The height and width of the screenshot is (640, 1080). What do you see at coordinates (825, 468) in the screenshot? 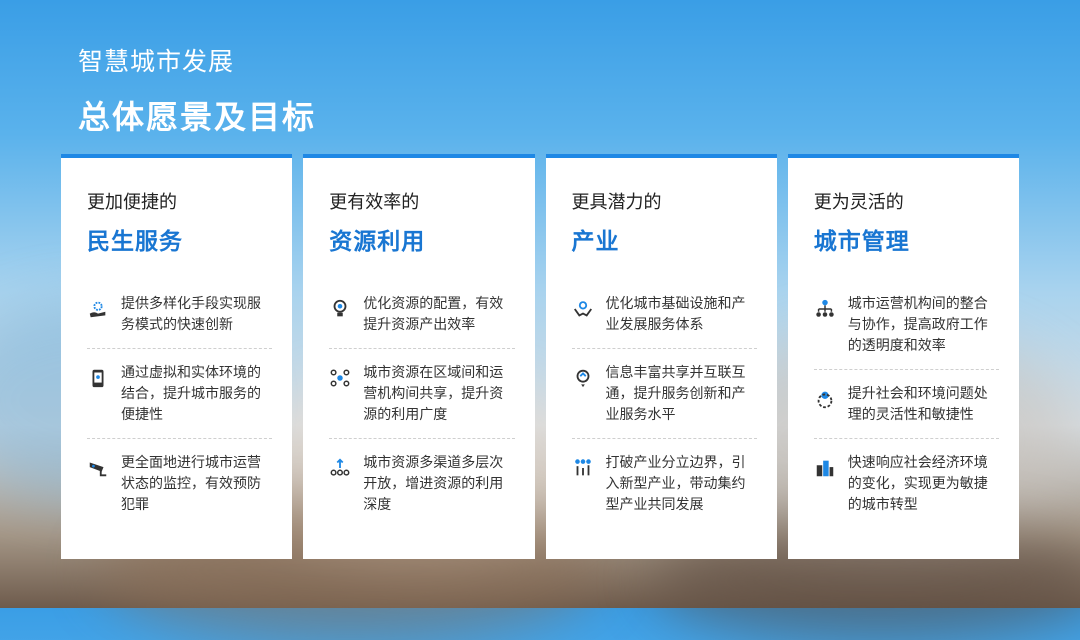
I see `buildings-icon` at bounding box center [825, 468].